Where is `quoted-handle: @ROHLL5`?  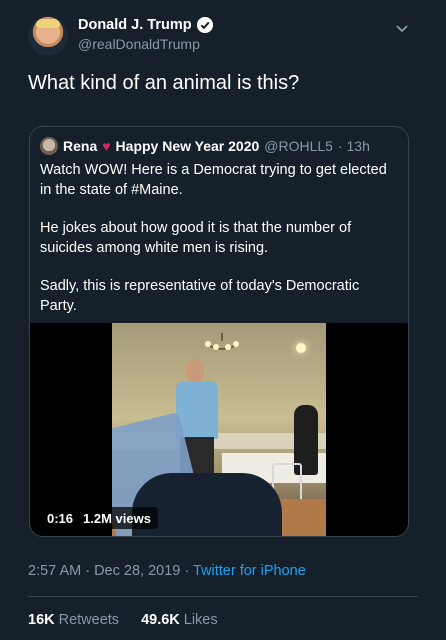
quoted-handle: @ROHLL5 is located at coordinates (298, 146).